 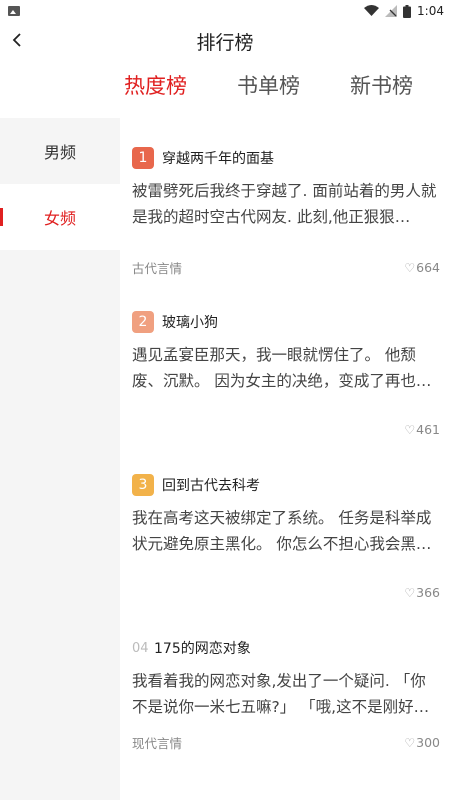 I want to click on ranking-tabs: 热度榜 书单榜 新书榜, so click(x=225, y=88).